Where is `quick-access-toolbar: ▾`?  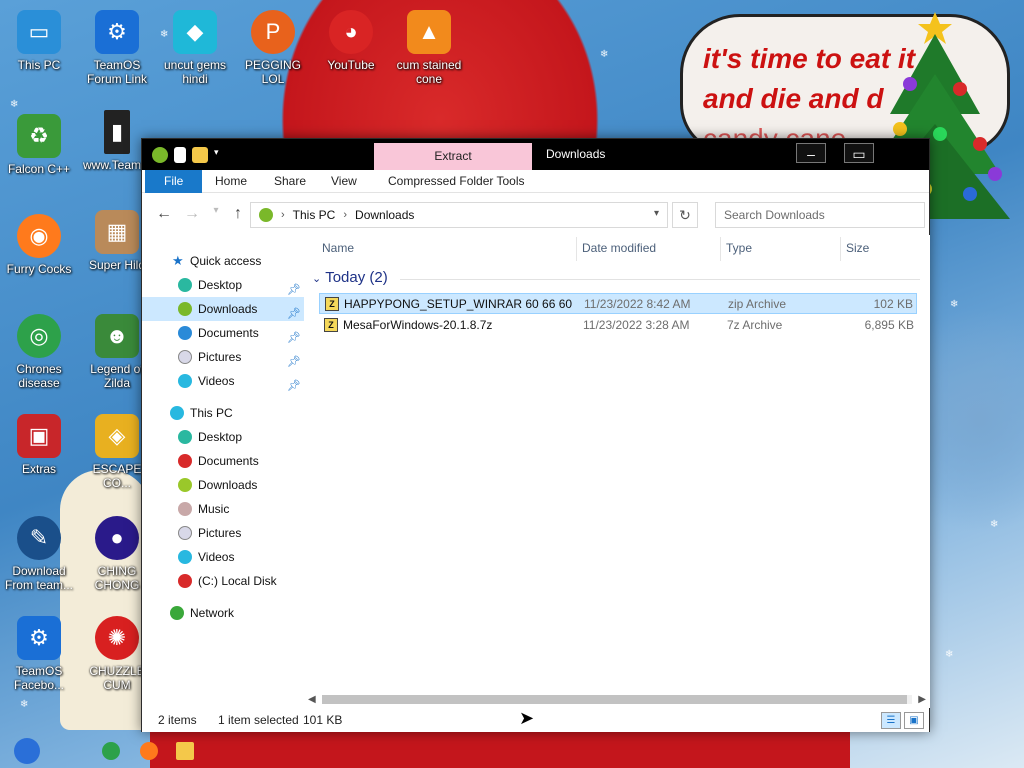
quick-access-toolbar: ▾ is located at coordinates (188, 155).